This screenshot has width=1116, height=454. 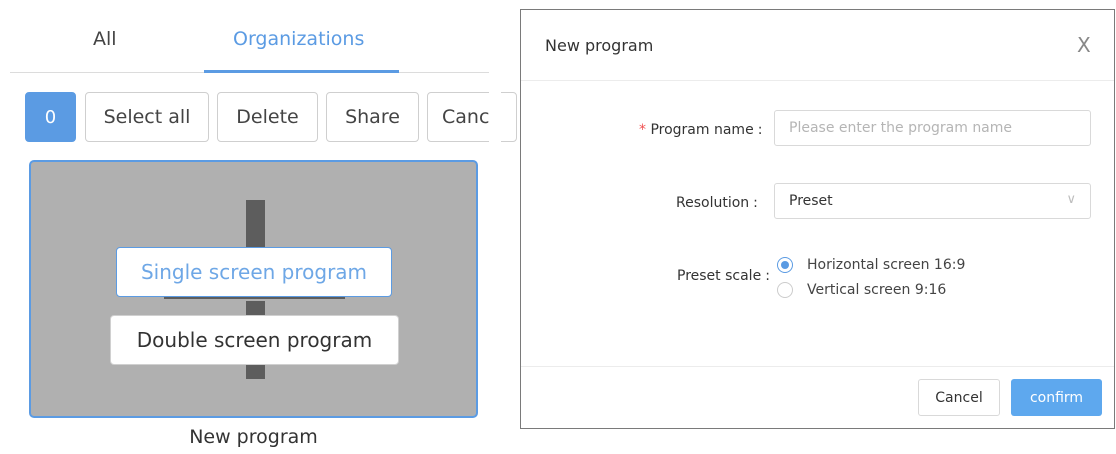 What do you see at coordinates (713, 203) in the screenshot?
I see `resolution-label-text: Resolution` at bounding box center [713, 203].